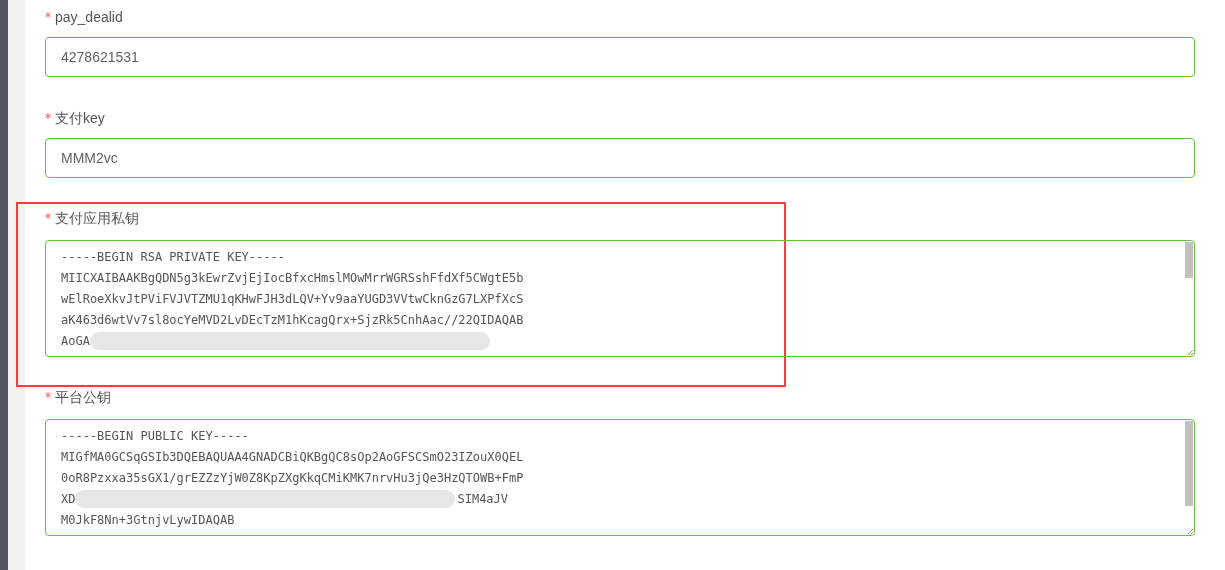 This screenshot has width=1225, height=570. Describe the element at coordinates (97, 218) in the screenshot. I see `field-label: 支付应用私钥` at that location.